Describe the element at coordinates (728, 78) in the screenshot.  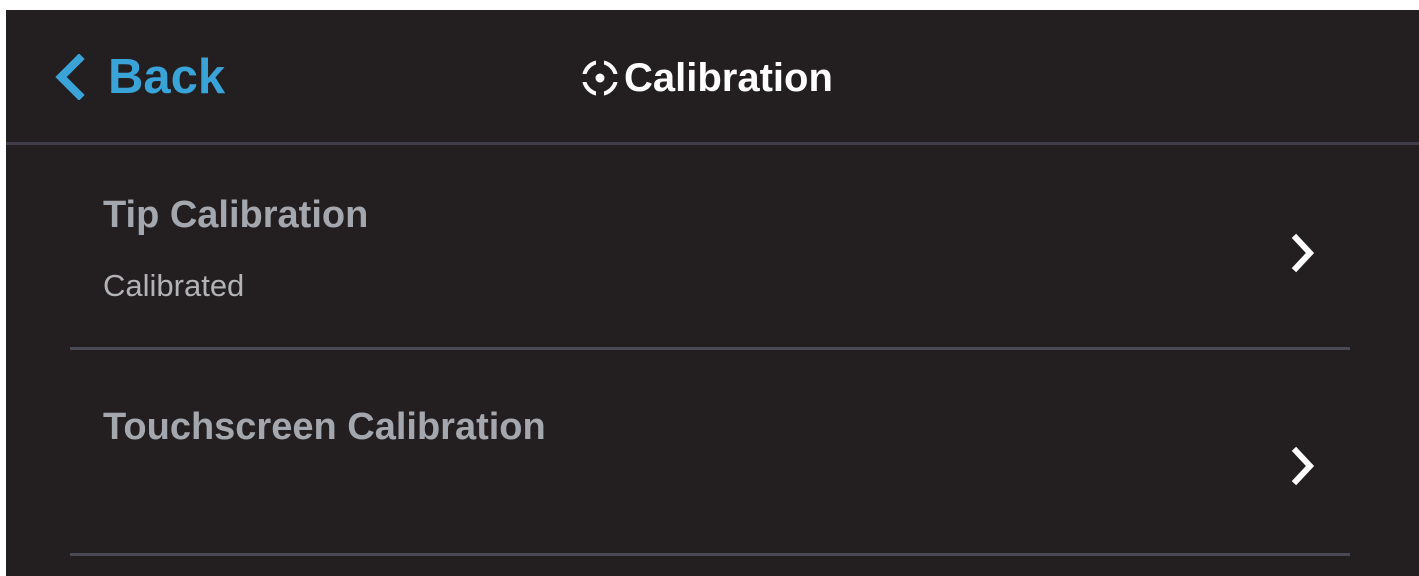
I see `page-title-text: Calibration` at that location.